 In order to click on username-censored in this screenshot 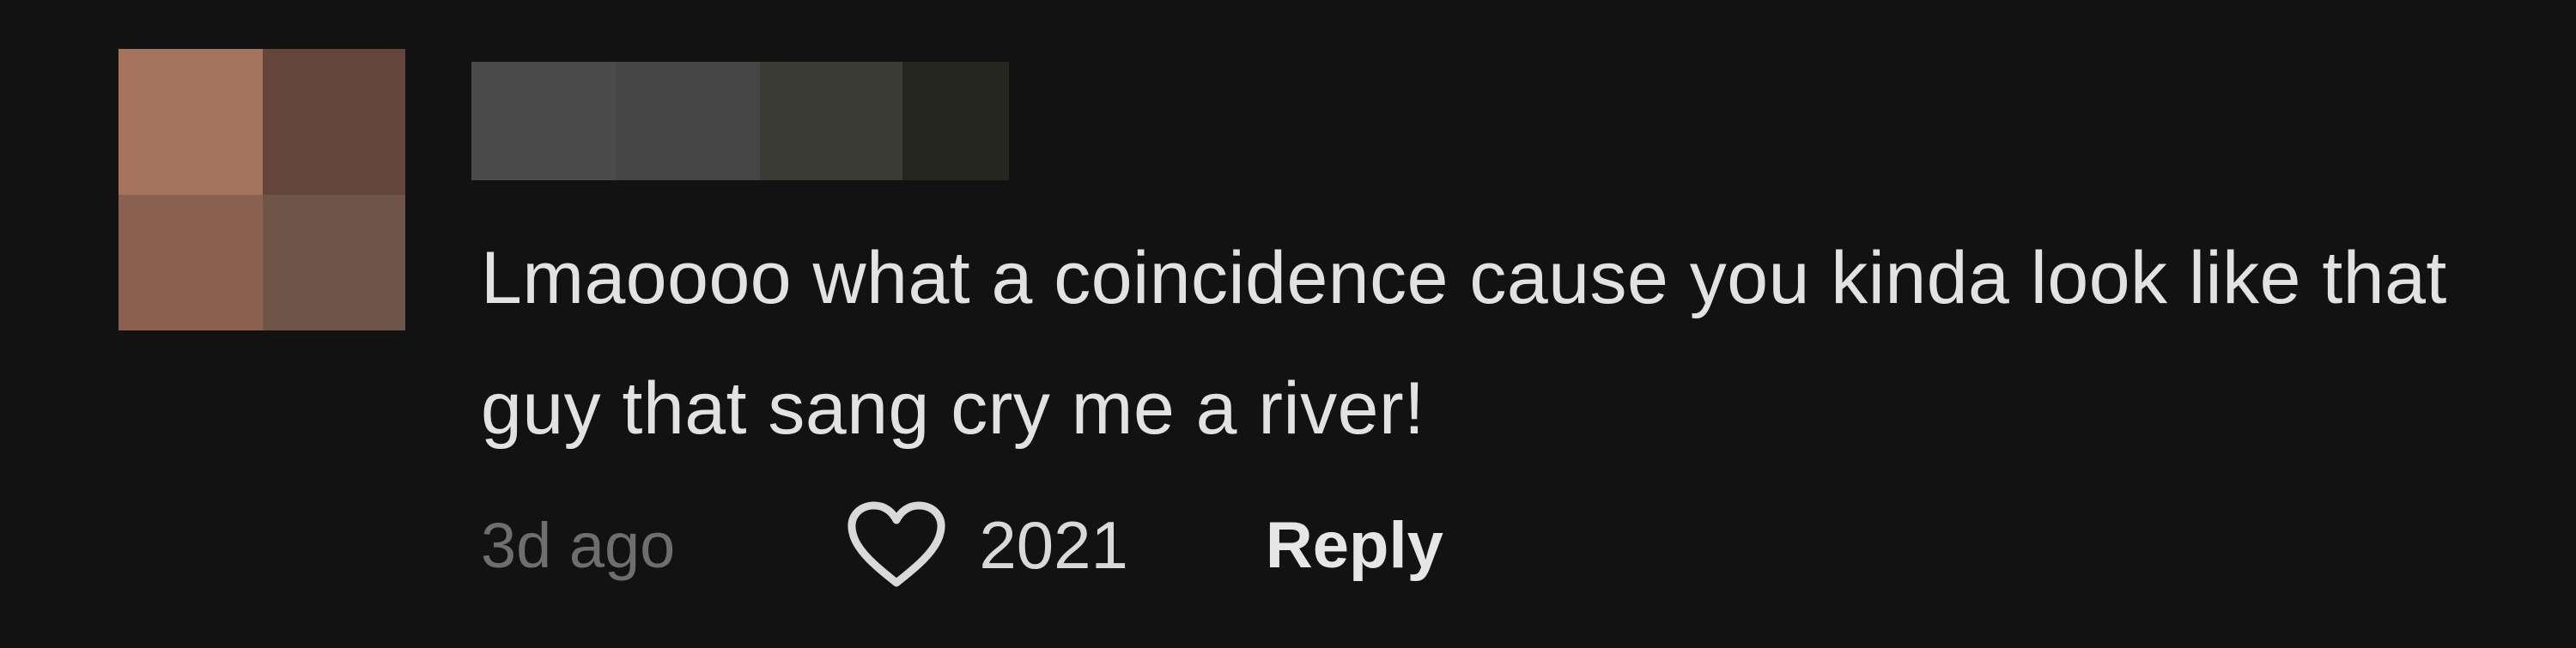, I will do `click(740, 121)`.